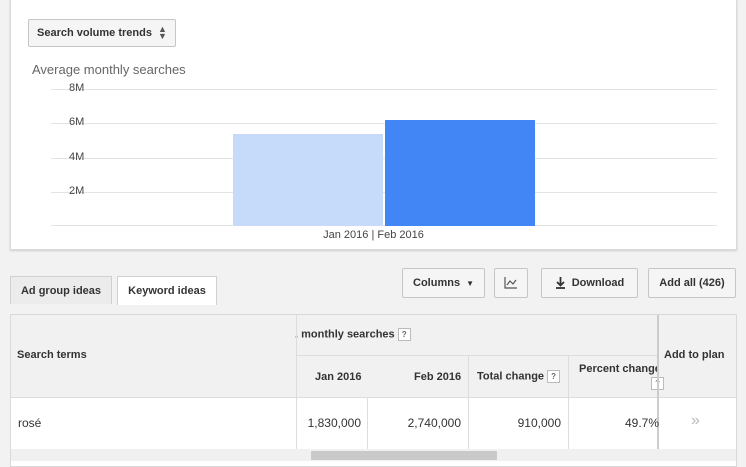 The width and height of the screenshot is (746, 467). I want to click on download-button: Download, so click(589, 283).